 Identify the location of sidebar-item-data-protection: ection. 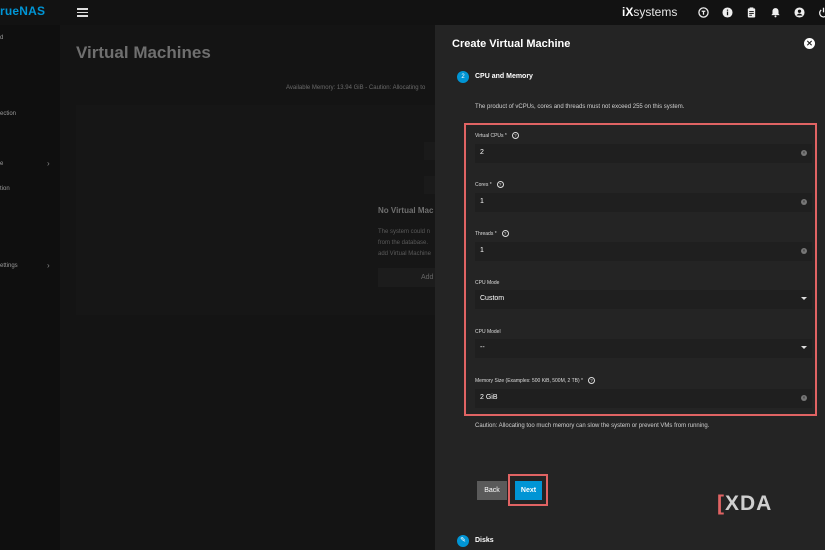
(8, 114).